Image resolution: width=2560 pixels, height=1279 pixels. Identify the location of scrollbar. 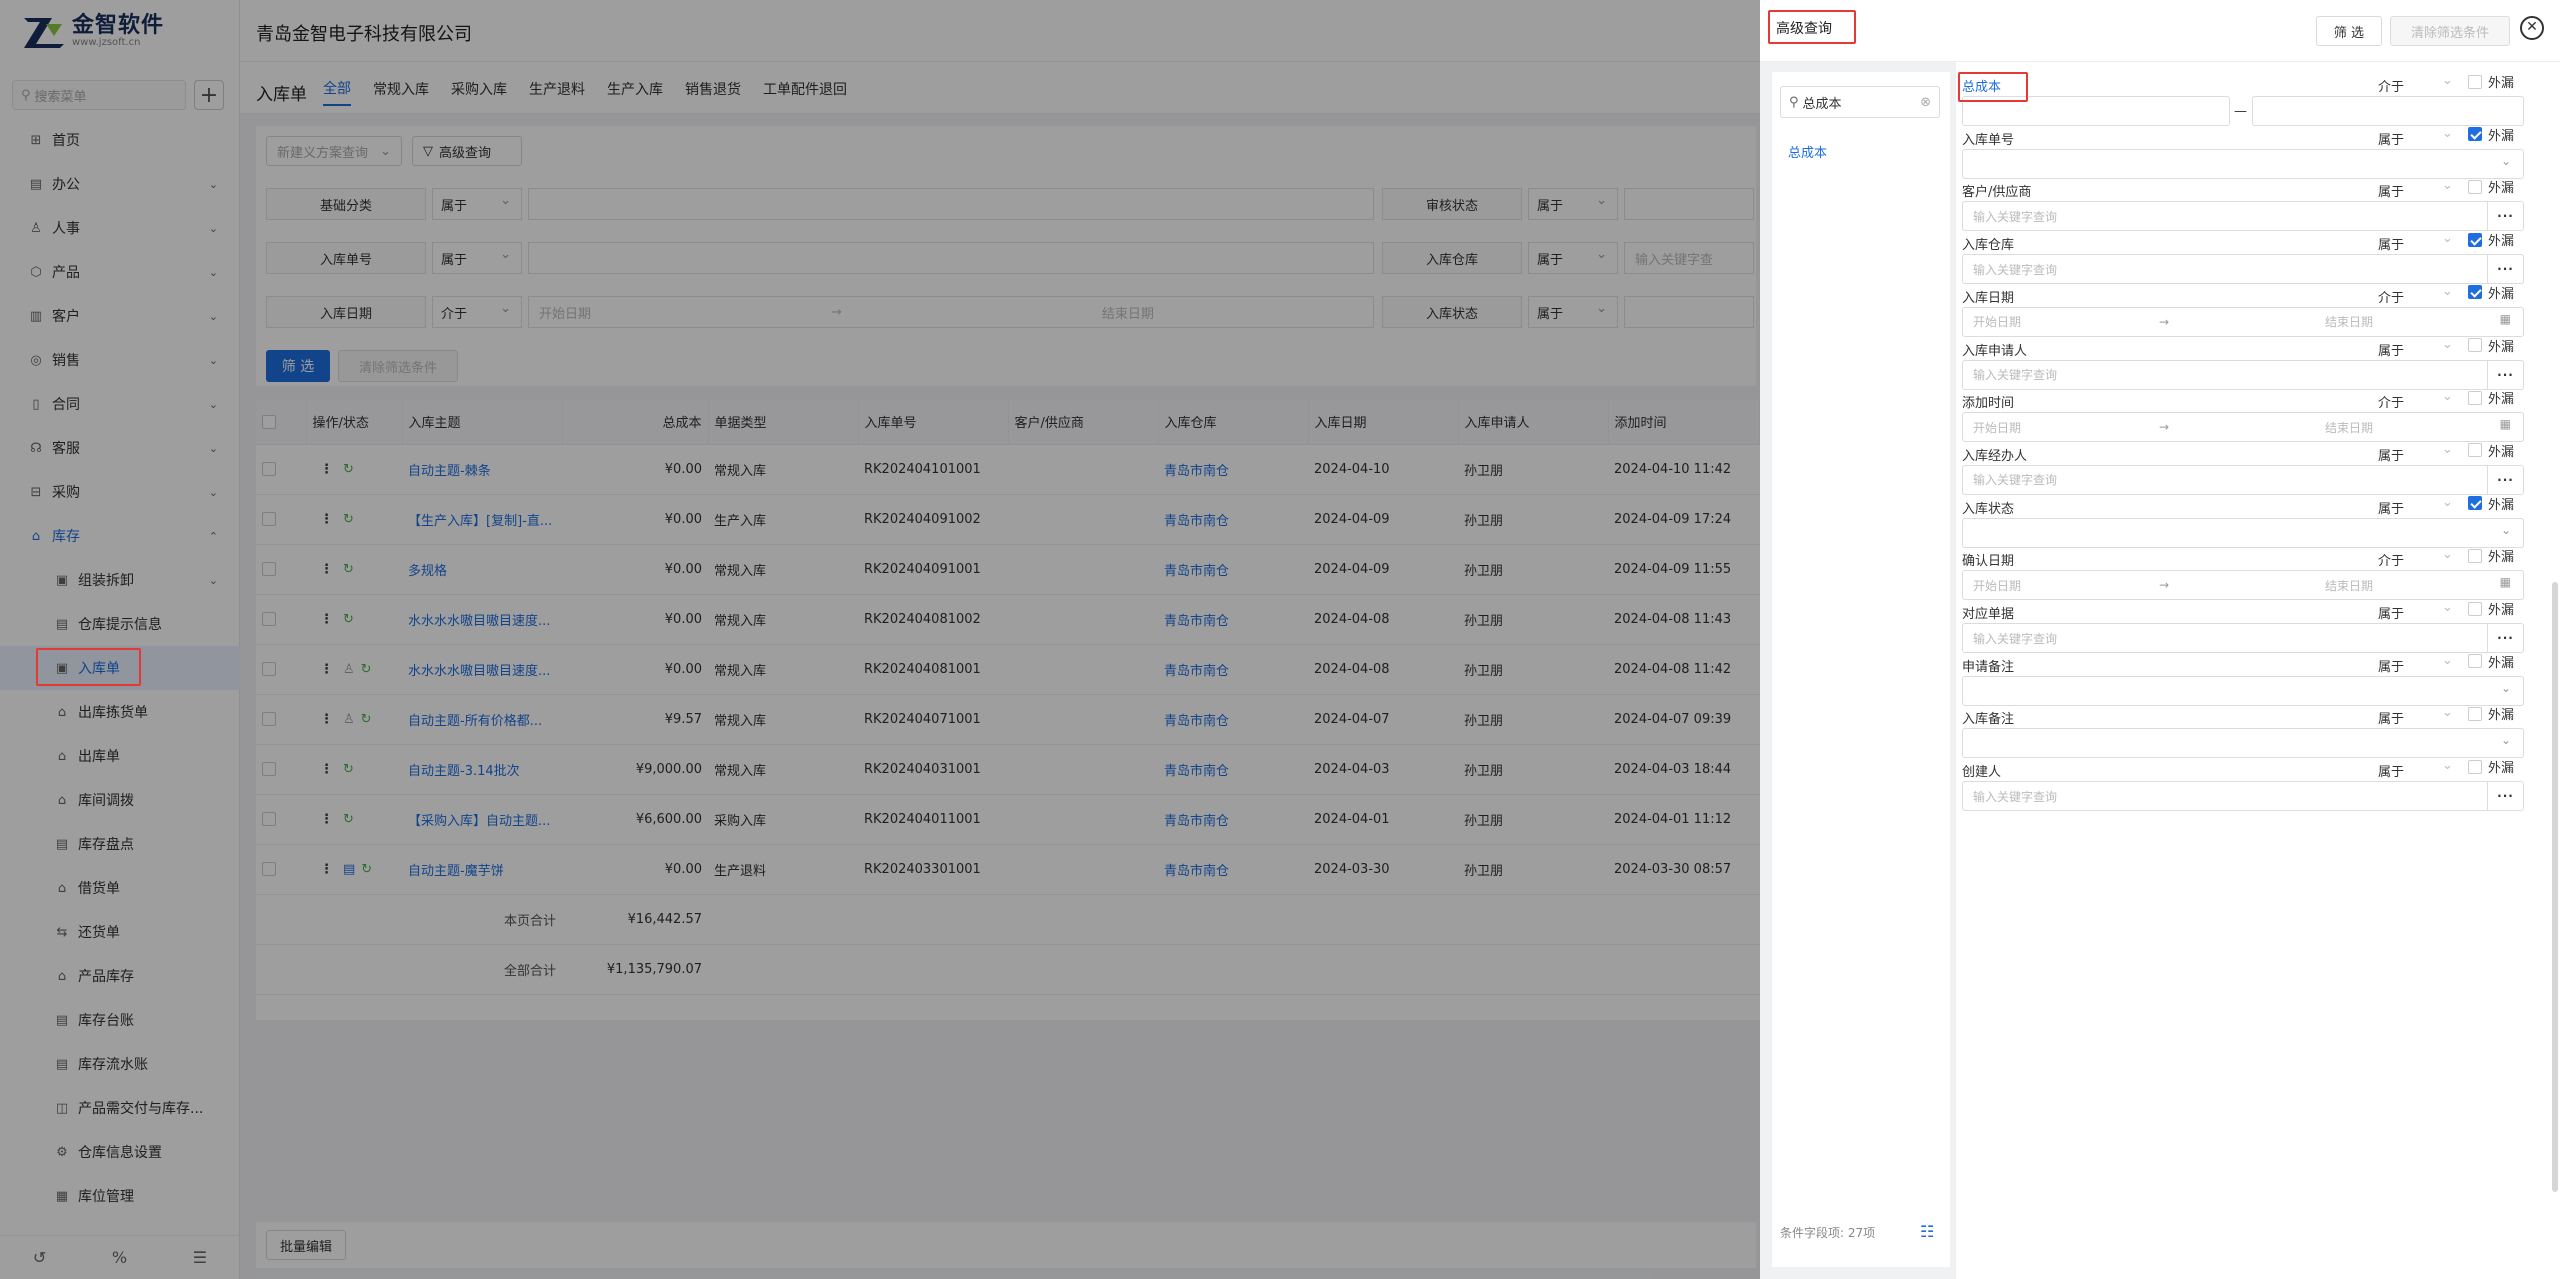
(2555, 887).